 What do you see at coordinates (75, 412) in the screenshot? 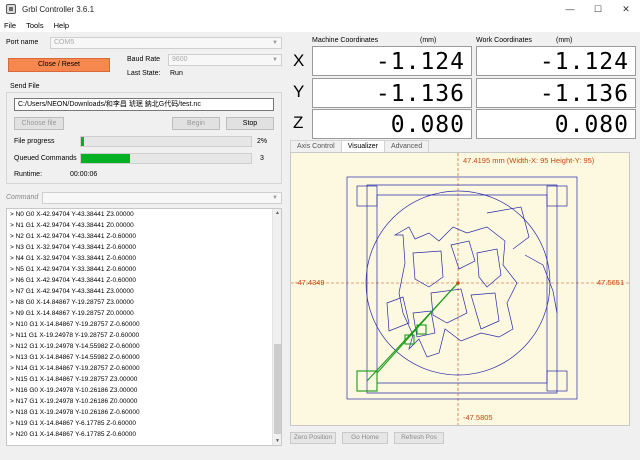
I see `log-line: > N18 G1 X-19.24978 Y-10.26186 Z-0.60000` at bounding box center [75, 412].